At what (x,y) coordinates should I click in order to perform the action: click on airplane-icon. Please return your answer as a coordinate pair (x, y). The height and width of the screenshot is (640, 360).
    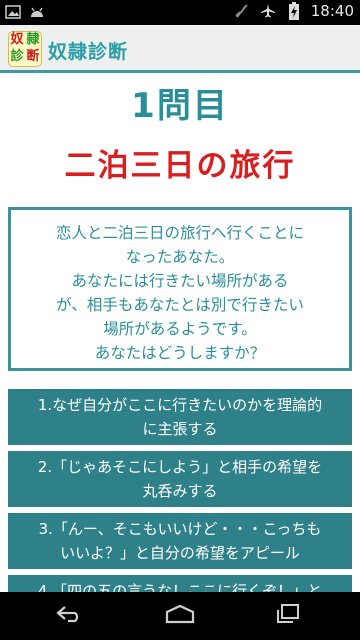
    Looking at the image, I should click on (268, 11).